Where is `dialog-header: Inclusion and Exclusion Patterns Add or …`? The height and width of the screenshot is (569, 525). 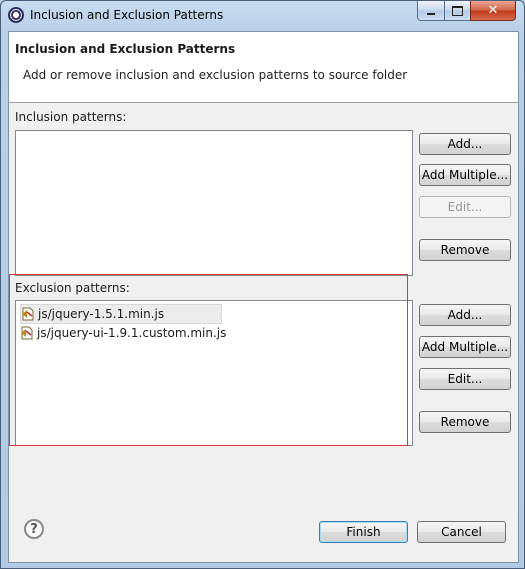
dialog-header: Inclusion and Exclusion Patterns Add or … is located at coordinates (263, 67).